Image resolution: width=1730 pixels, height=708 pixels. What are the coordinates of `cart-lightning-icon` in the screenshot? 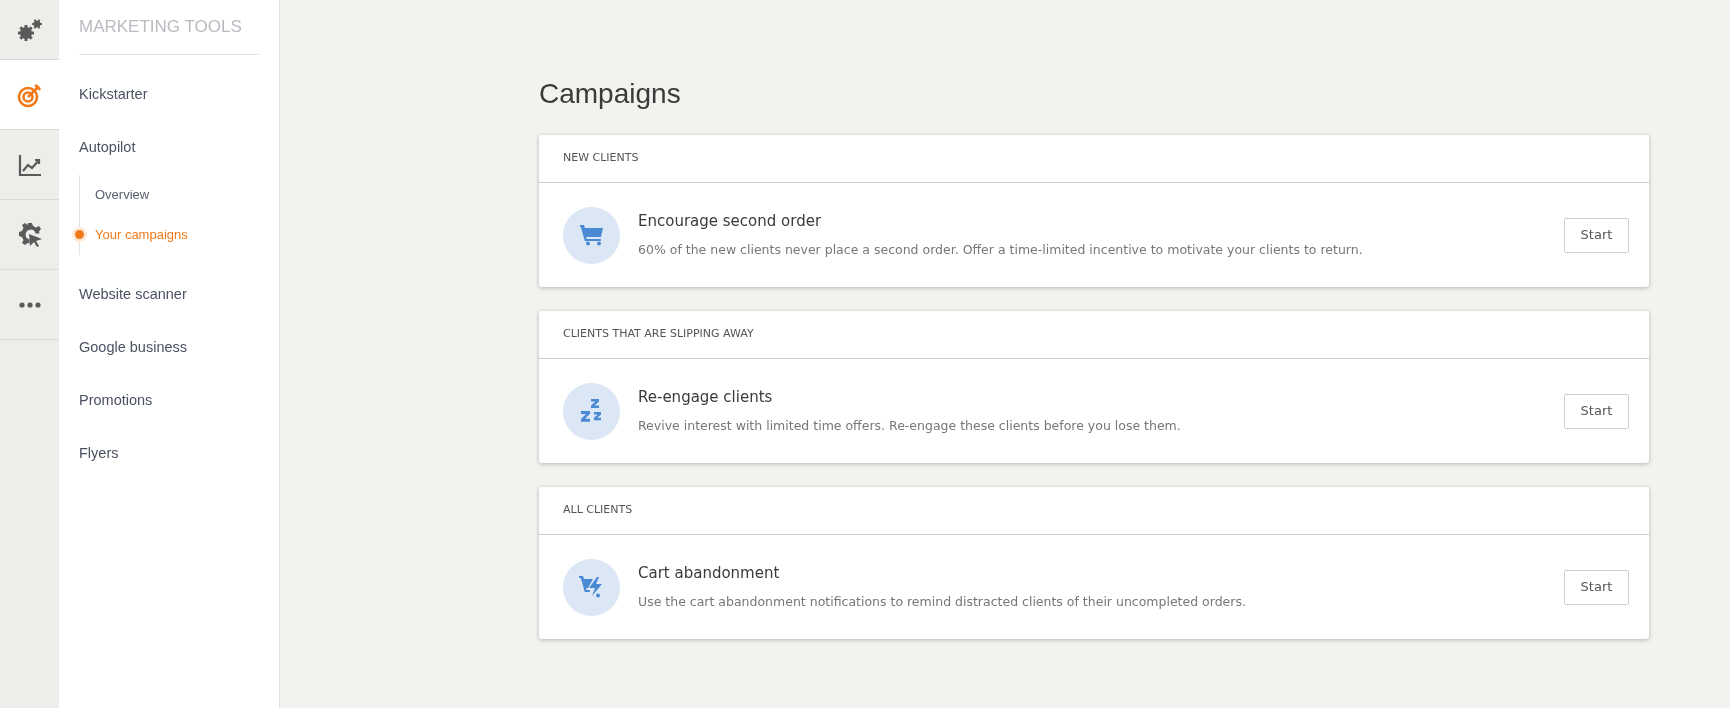 It's located at (591, 587).